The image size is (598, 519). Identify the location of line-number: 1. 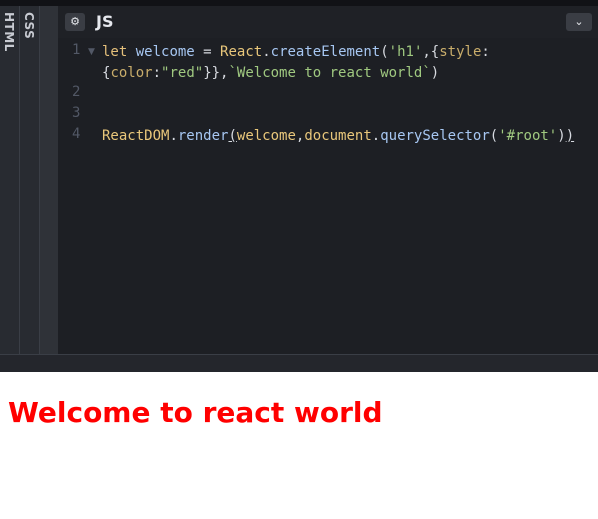
(76, 50).